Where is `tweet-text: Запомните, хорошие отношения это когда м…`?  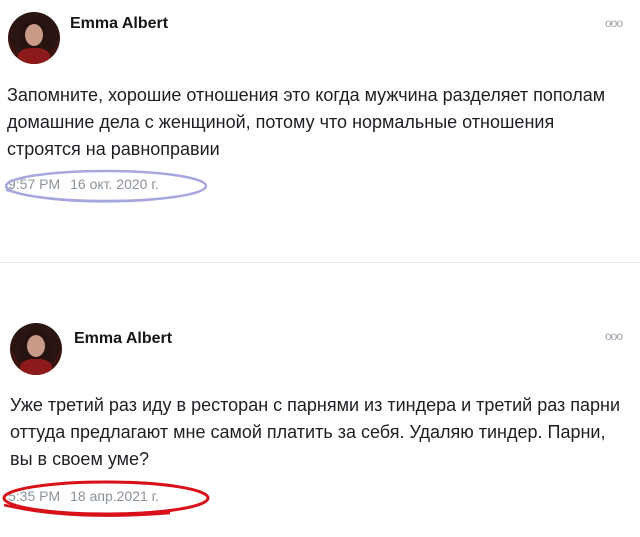 tweet-text: Запомните, хорошие отношения это когда м… is located at coordinates (306, 122).